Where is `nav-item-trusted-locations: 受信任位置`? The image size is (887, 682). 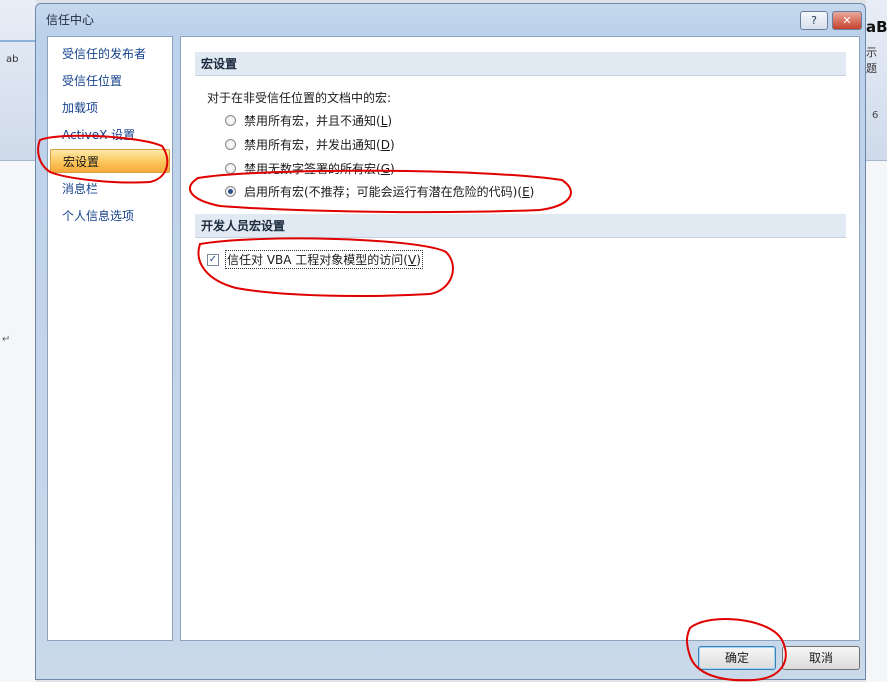
nav-item-trusted-locations: 受信任位置 is located at coordinates (110, 81).